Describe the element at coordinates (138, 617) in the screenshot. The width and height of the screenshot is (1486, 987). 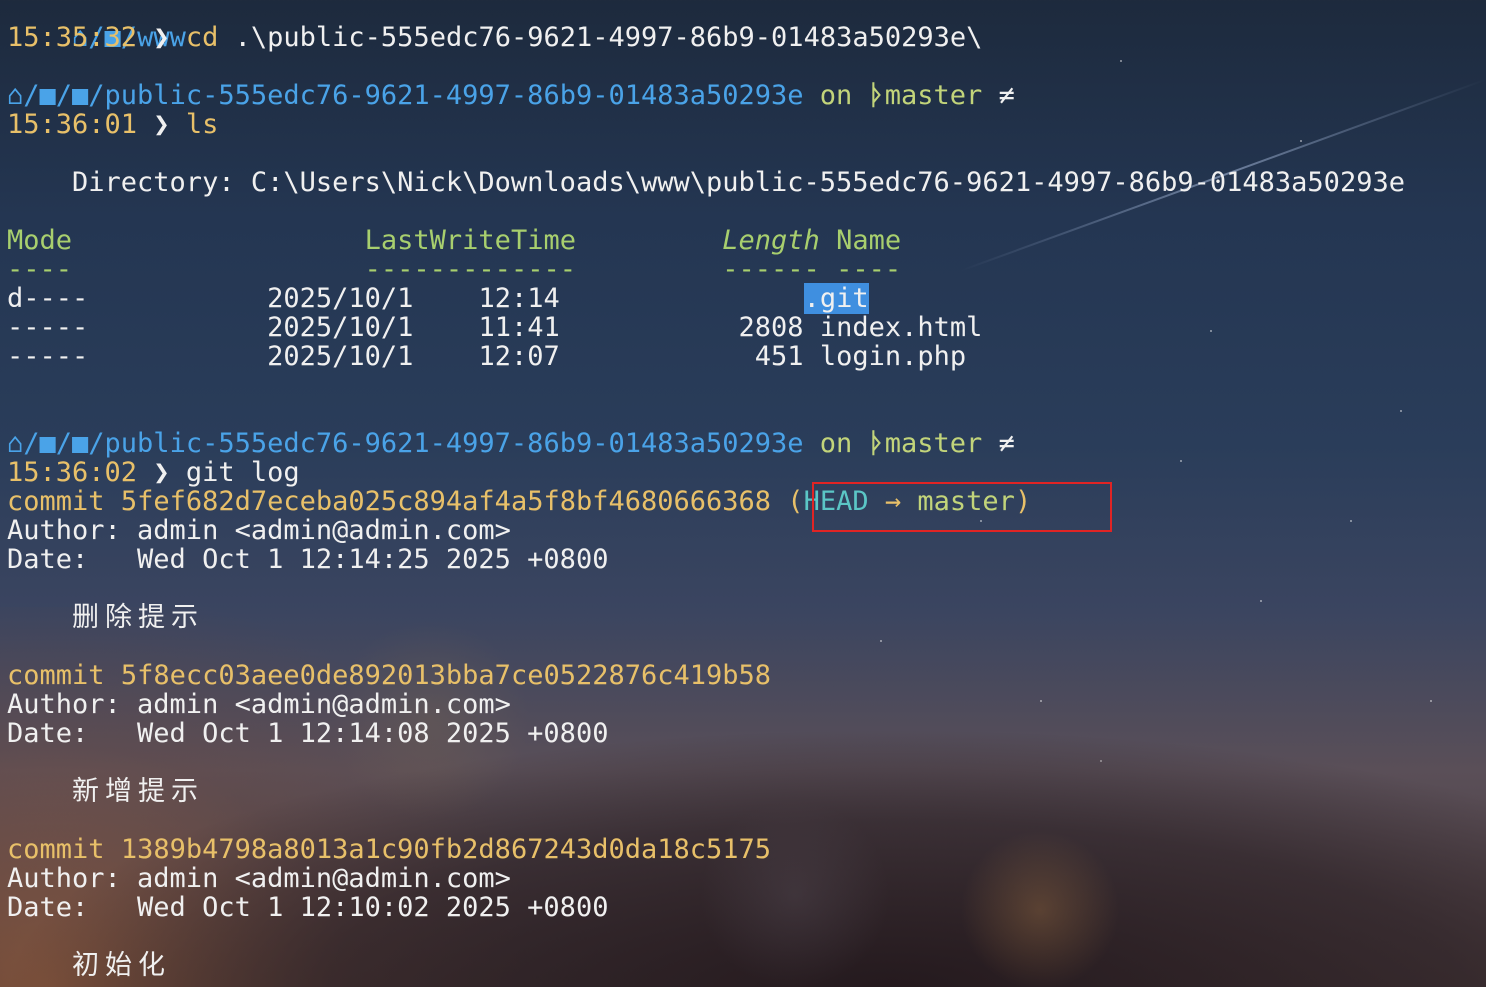
I see `commit-message-text: 删除提示` at that location.